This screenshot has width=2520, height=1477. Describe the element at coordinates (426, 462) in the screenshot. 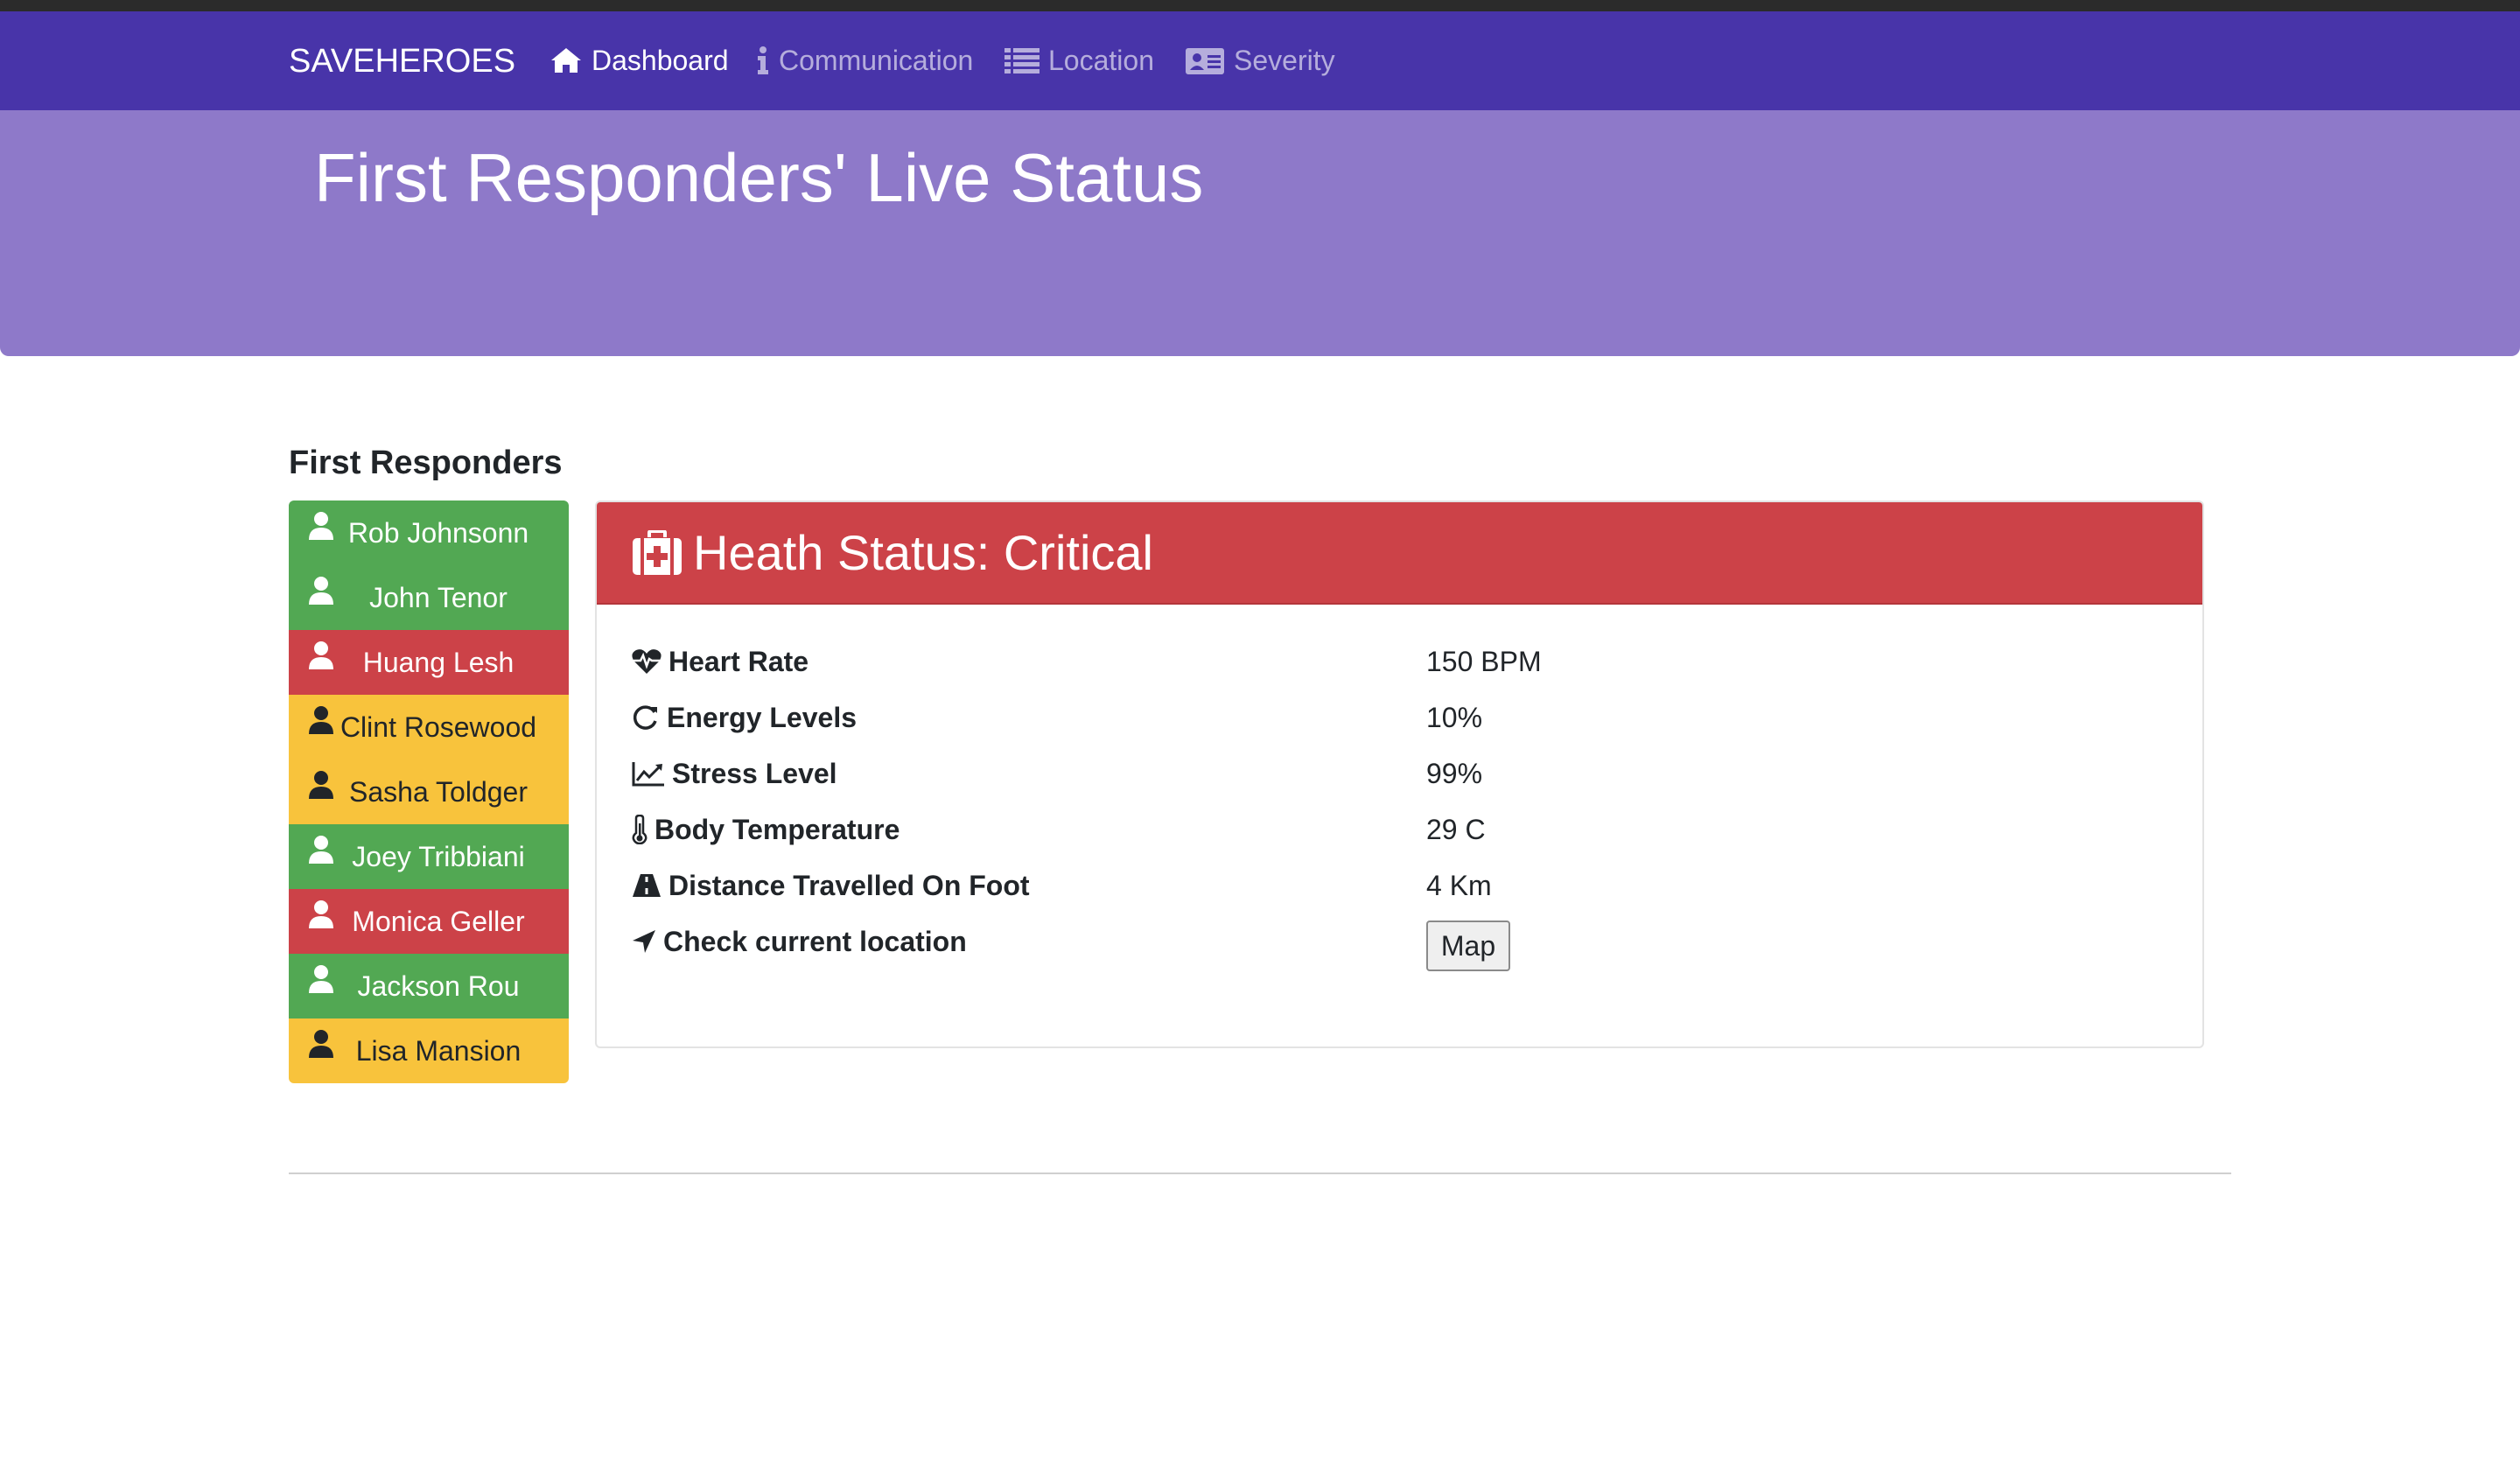

I see `responders-heading: First Responders` at that location.